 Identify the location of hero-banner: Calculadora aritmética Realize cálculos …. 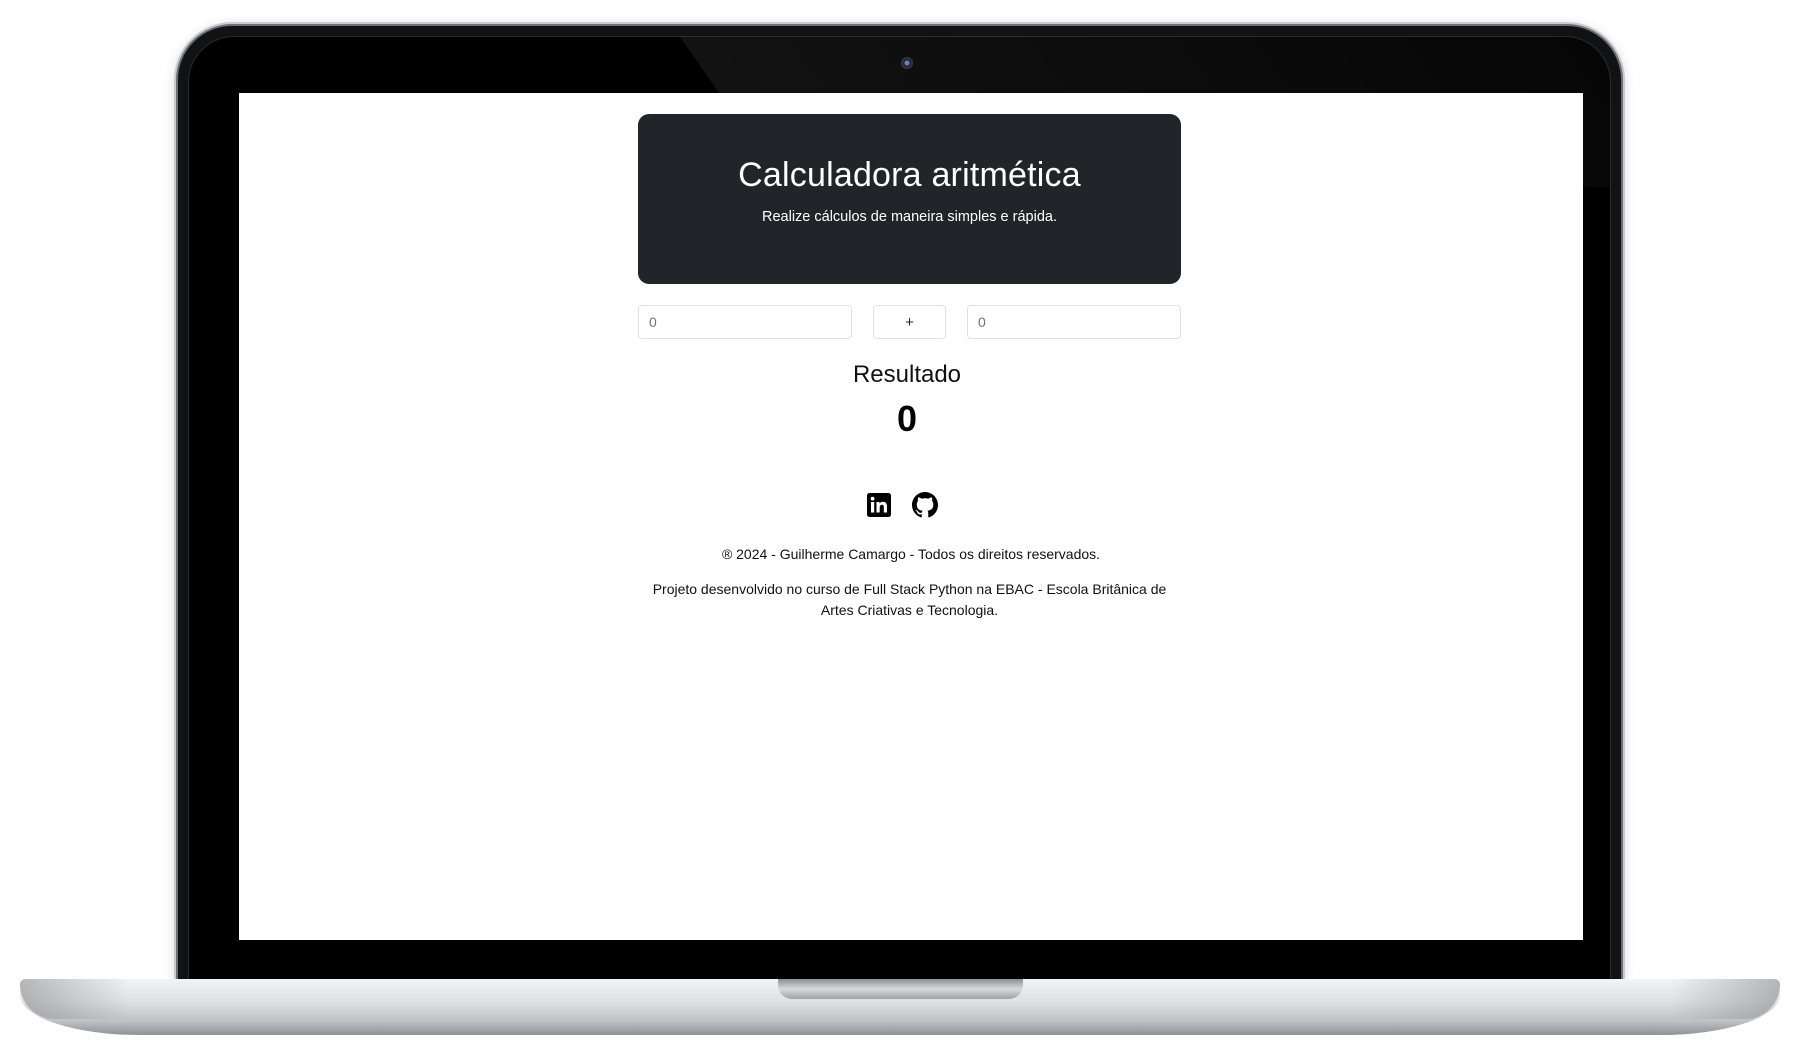
(909, 199).